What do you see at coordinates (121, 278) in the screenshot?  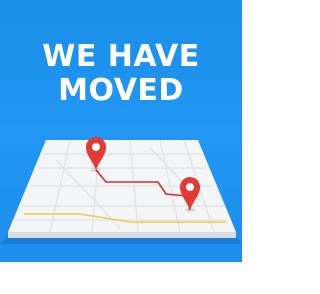 I see `bottom-band` at bounding box center [121, 278].